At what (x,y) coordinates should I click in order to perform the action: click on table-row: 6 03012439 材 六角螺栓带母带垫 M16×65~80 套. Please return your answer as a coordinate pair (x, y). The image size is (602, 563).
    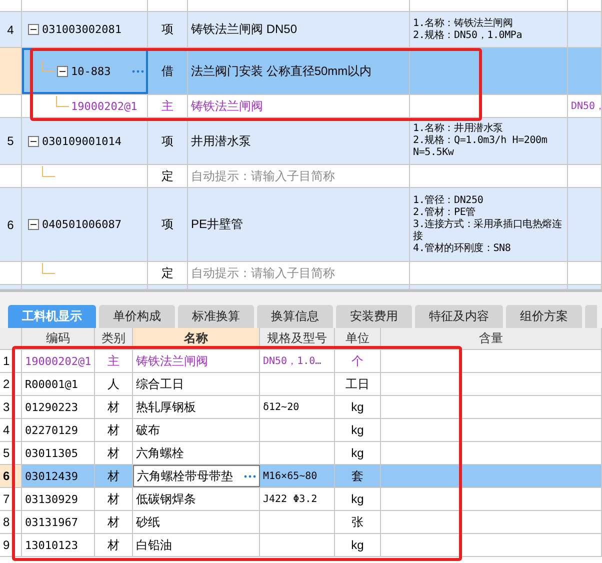
    Looking at the image, I should click on (301, 476).